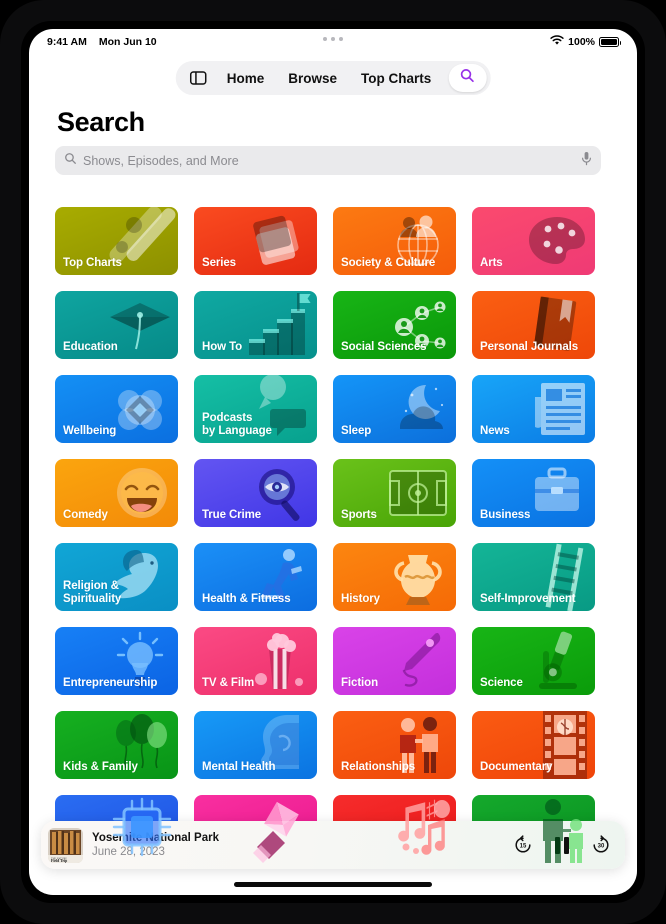 This screenshot has height=924, width=666. What do you see at coordinates (418, 661) in the screenshot?
I see `fiction-icon` at bounding box center [418, 661].